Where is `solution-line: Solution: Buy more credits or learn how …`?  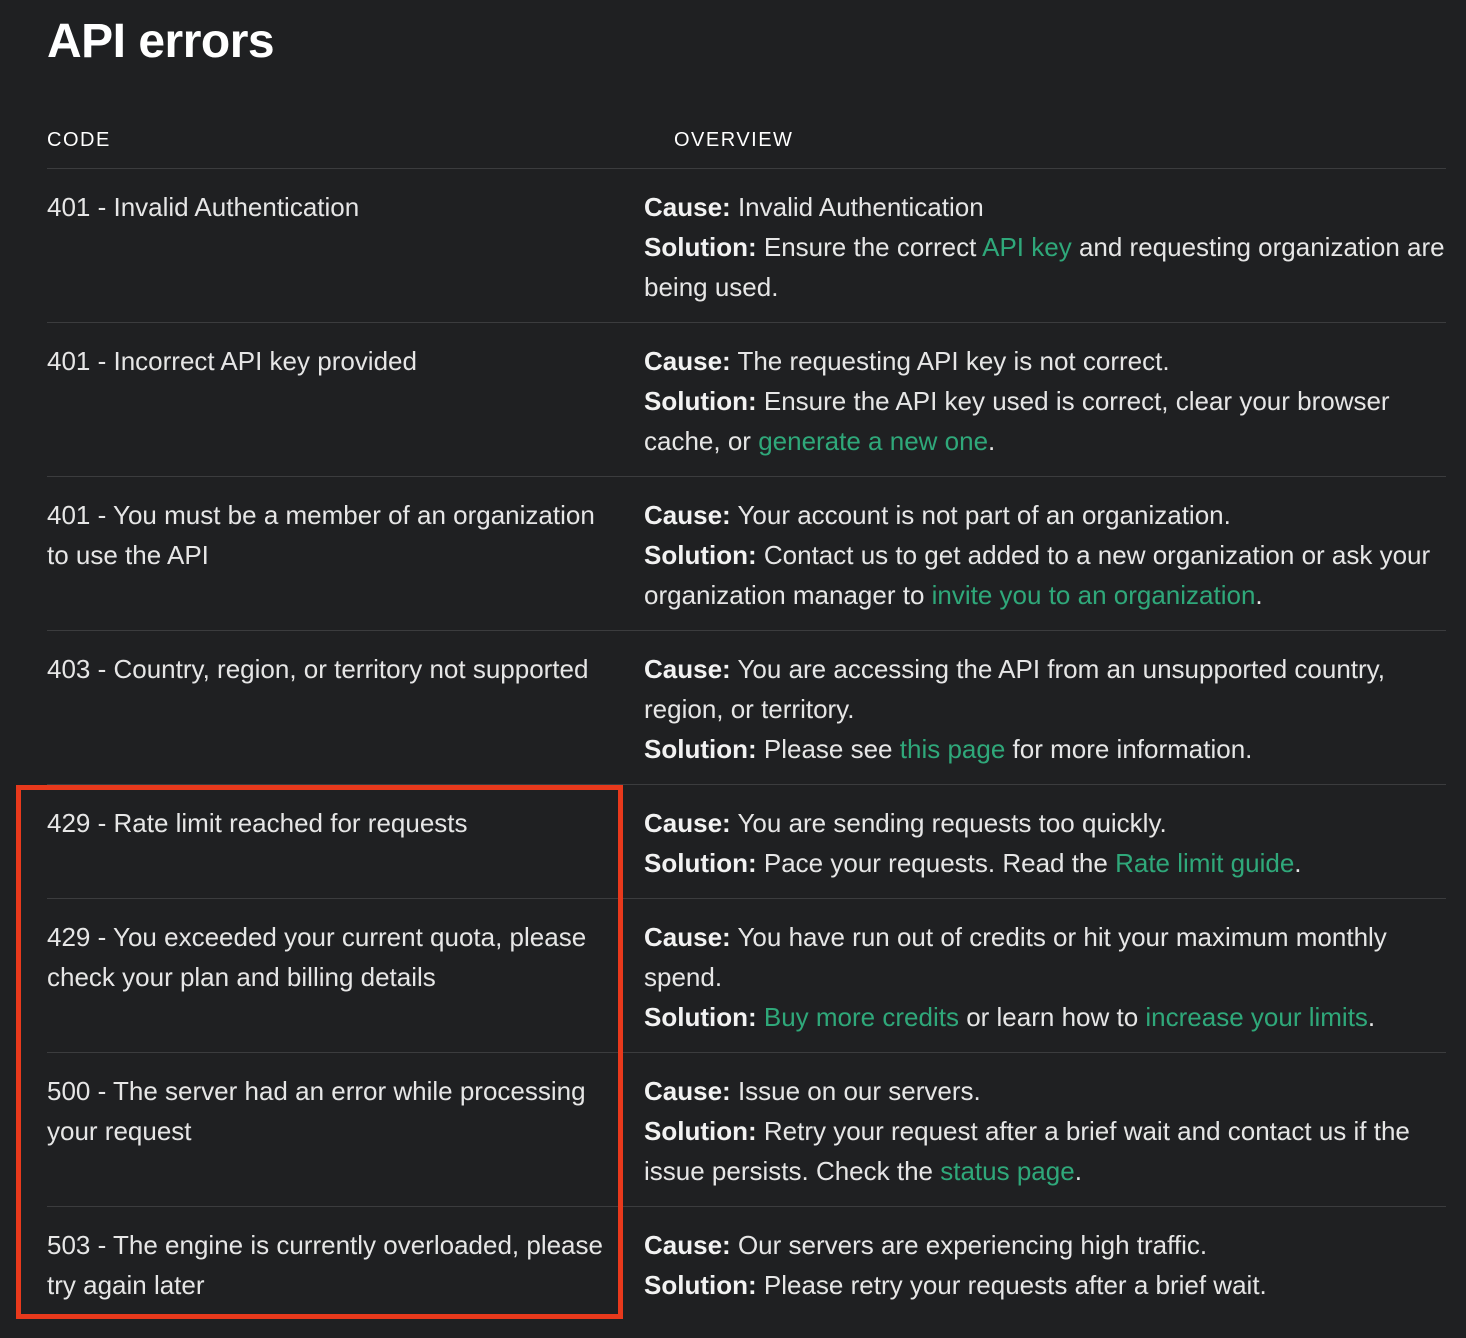
solution-line: Solution: Buy more credits or learn how … is located at coordinates (1045, 1017).